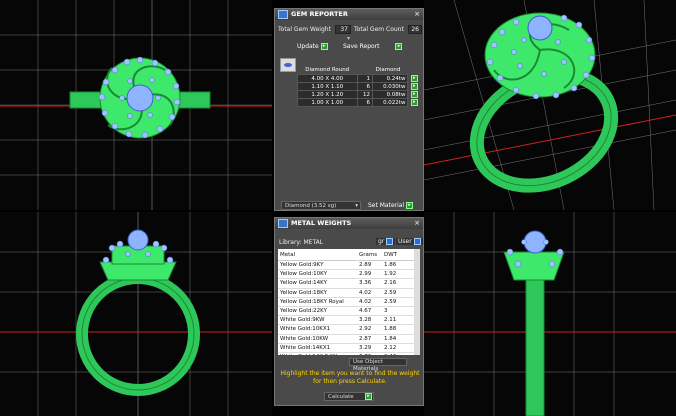  I want to click on gem-reporter-icon, so click(283, 14).